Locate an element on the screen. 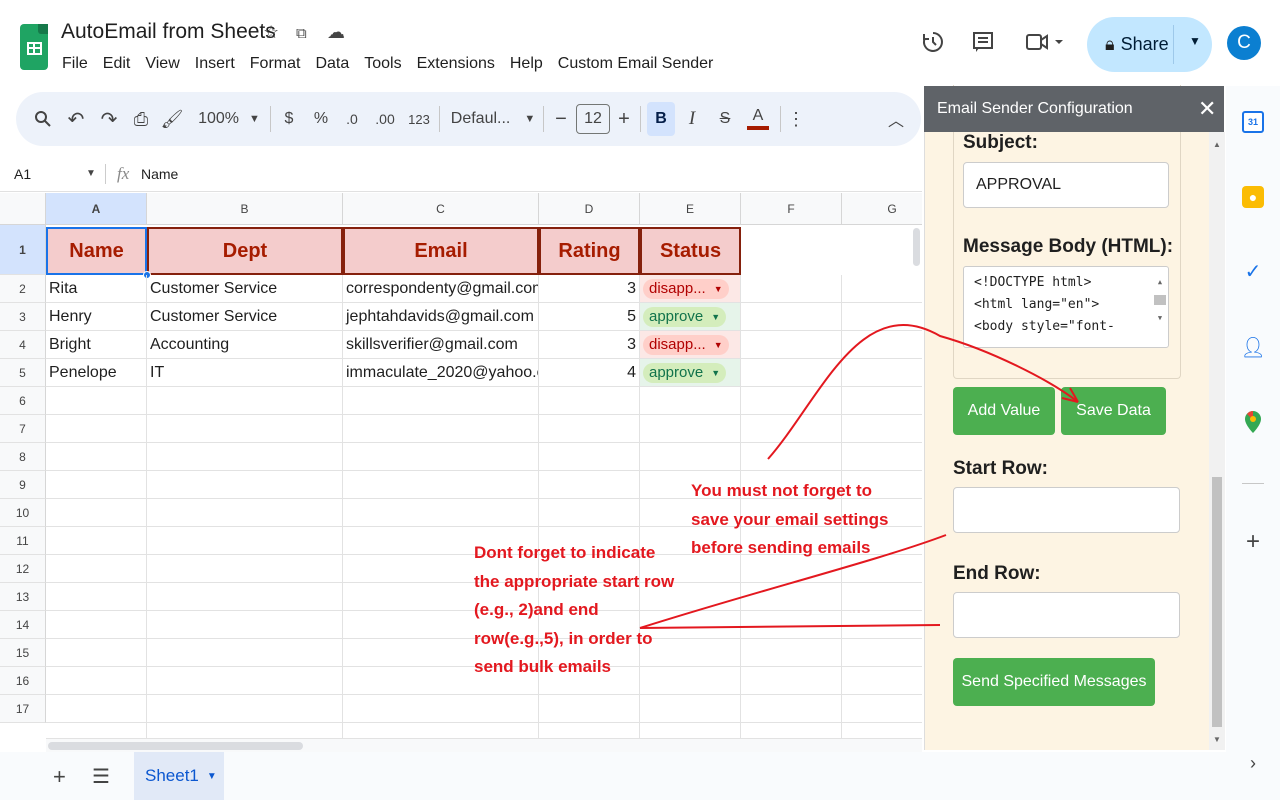 The height and width of the screenshot is (800, 1280). annotation-line: before sending emails is located at coordinates (781, 547).